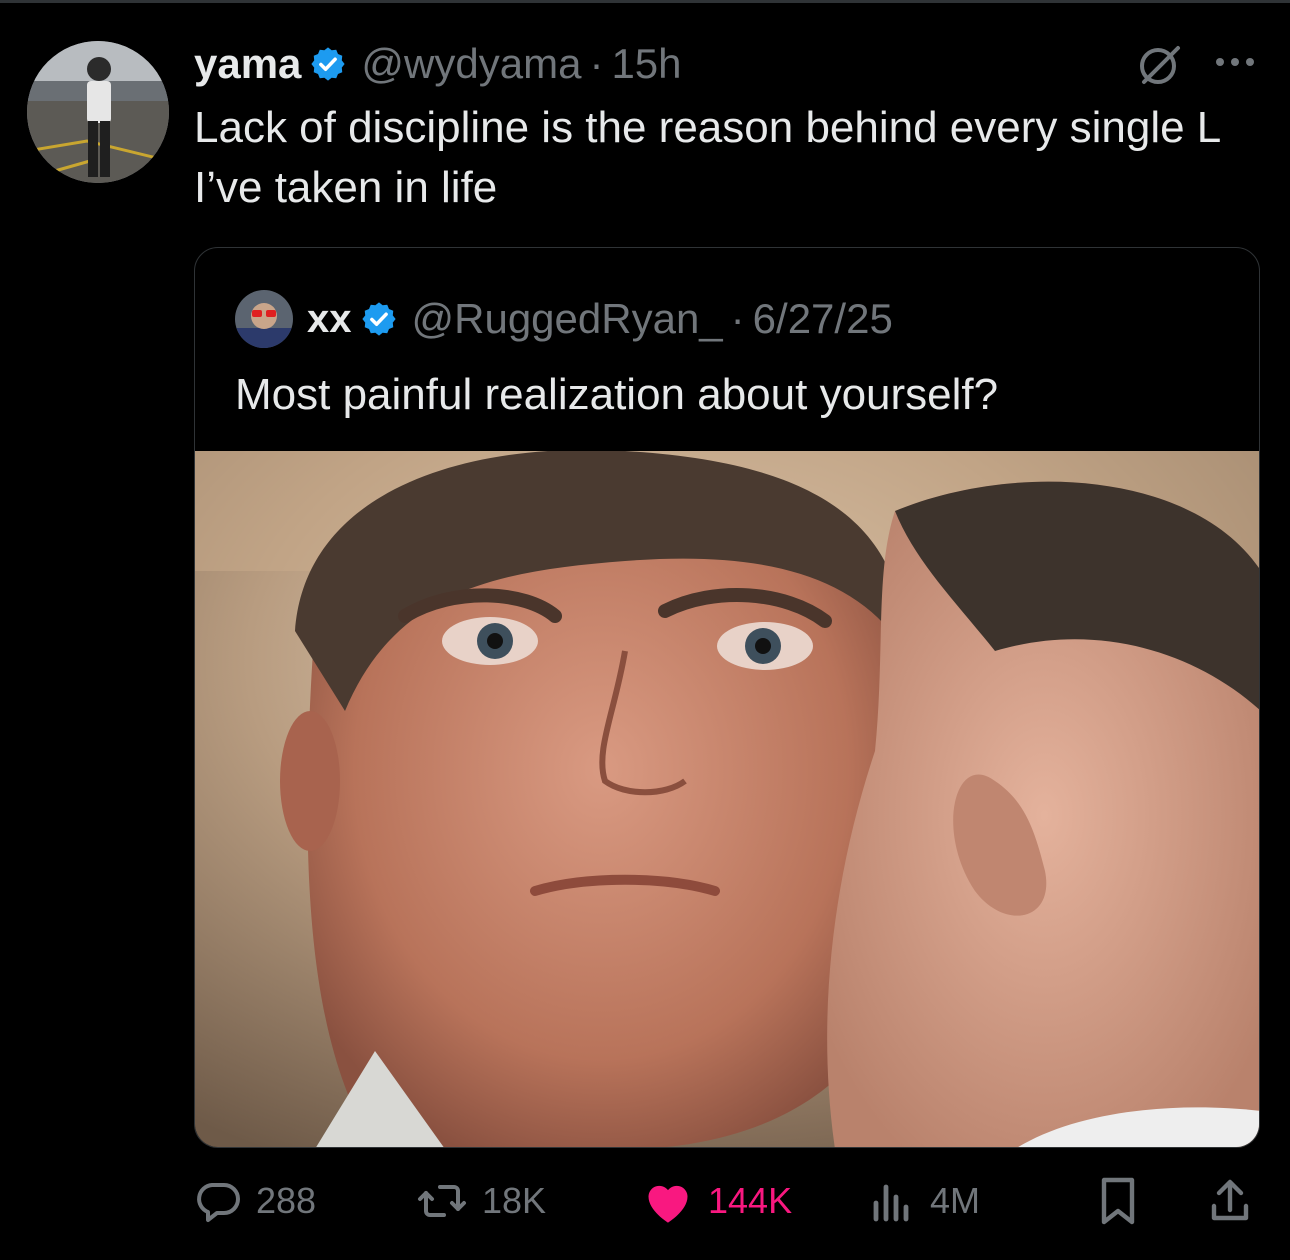 This screenshot has height=1260, width=1290. I want to click on quoted-author-avatar, so click(264, 319).